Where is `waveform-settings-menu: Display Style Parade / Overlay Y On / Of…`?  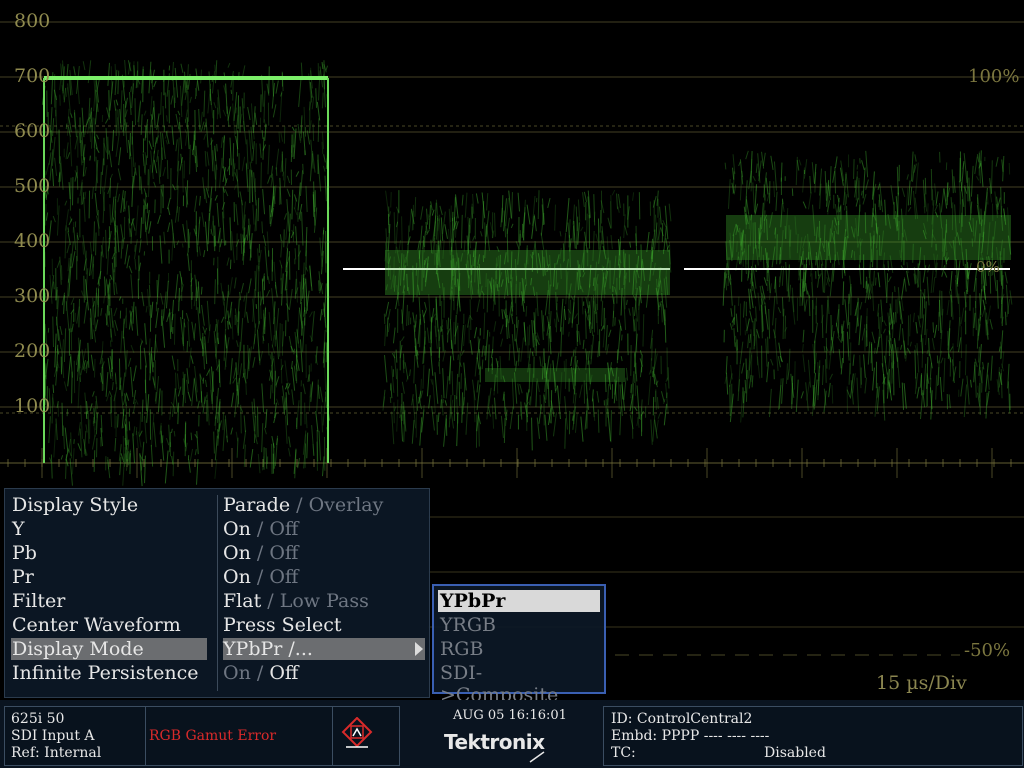
waveform-settings-menu: Display Style Parade / Overlay Y On / Of… is located at coordinates (217, 593).